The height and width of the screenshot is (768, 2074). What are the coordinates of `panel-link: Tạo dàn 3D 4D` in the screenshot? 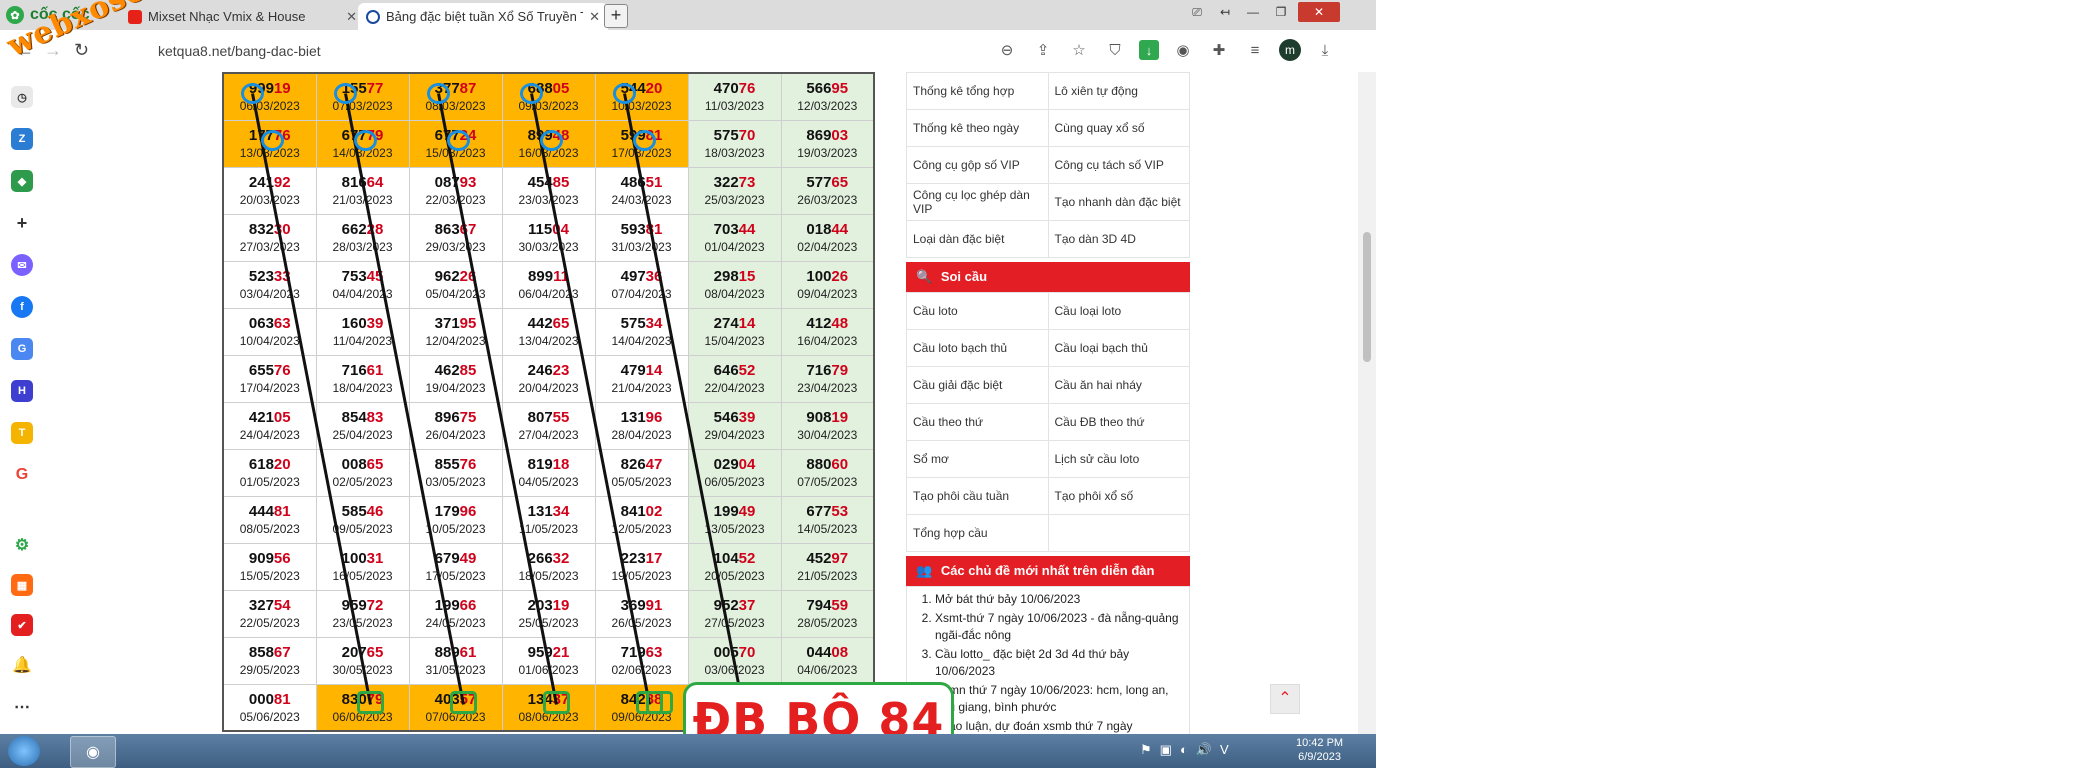 It's located at (1118, 239).